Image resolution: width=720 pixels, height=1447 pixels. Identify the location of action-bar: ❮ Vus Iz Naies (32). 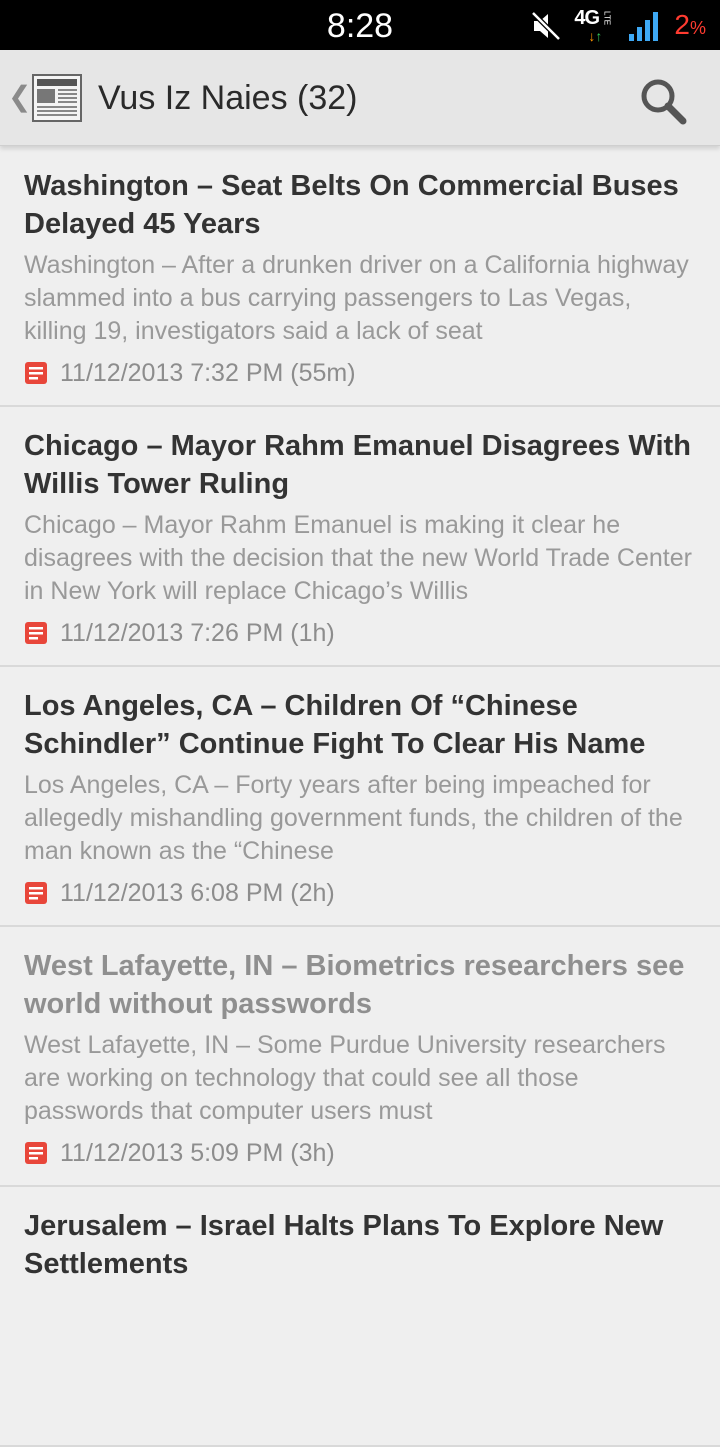
(360, 98).